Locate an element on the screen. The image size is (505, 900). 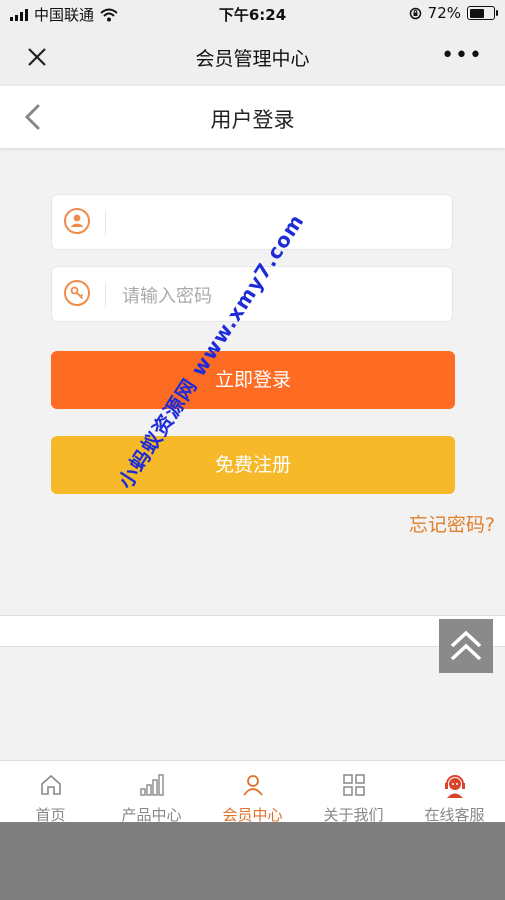
battery-icon is located at coordinates (482, 13).